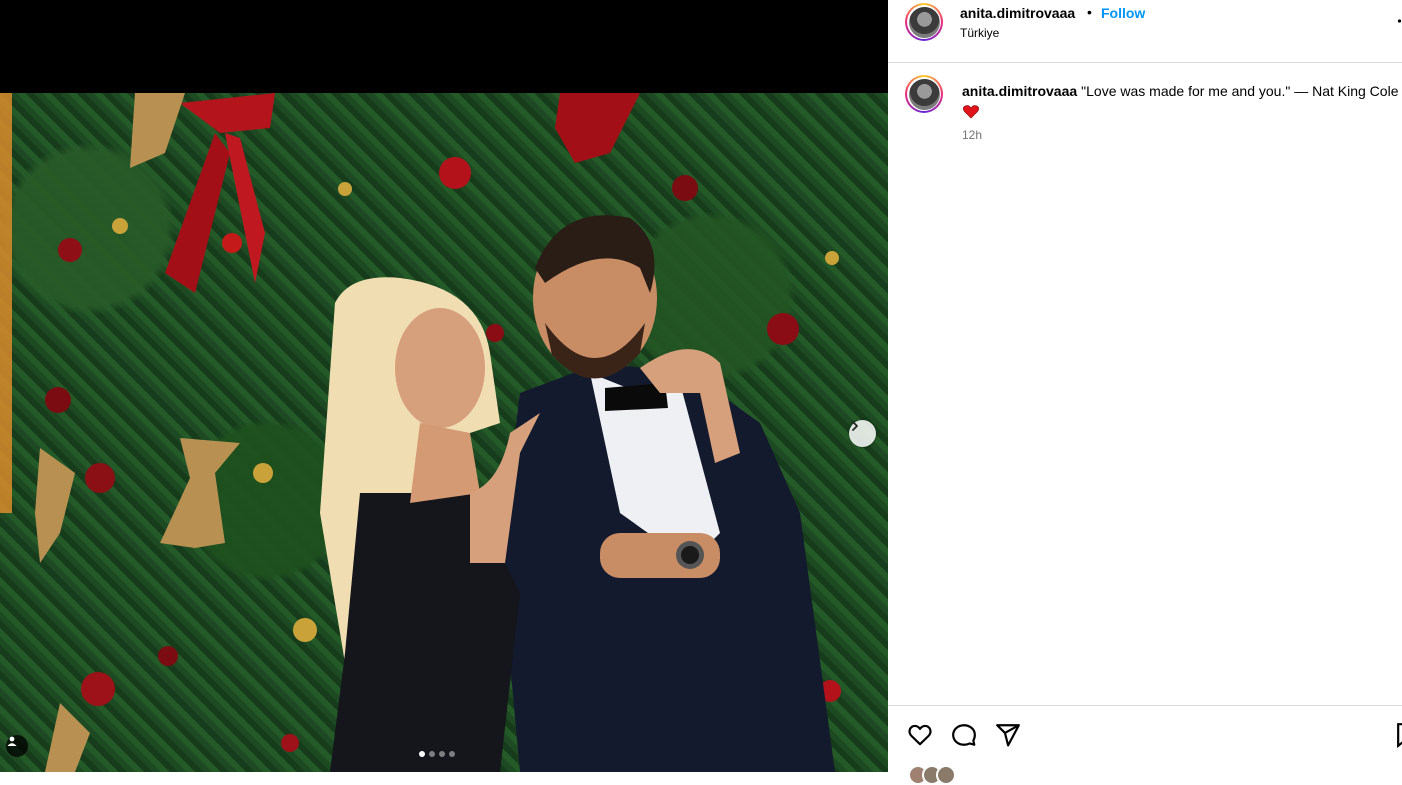  I want to click on gallery-next-button, so click(862, 433).